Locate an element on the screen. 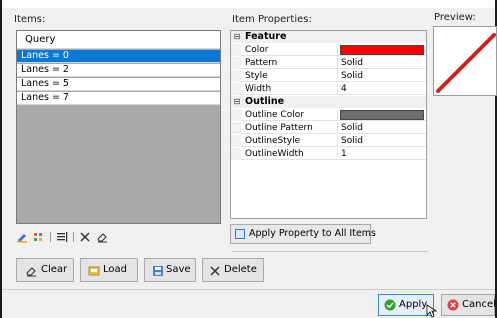  clear-button: Clear is located at coordinates (45, 270).